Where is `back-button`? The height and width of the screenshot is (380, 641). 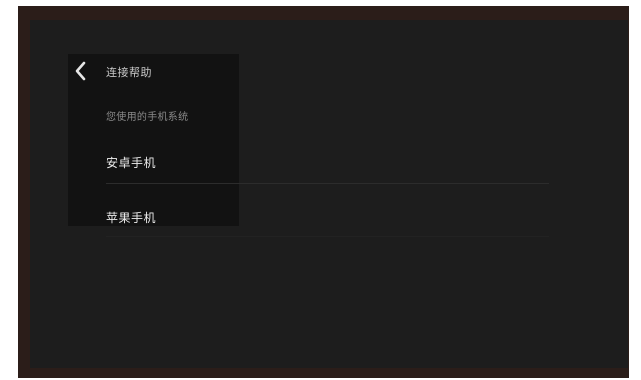
back-button is located at coordinates (81, 71).